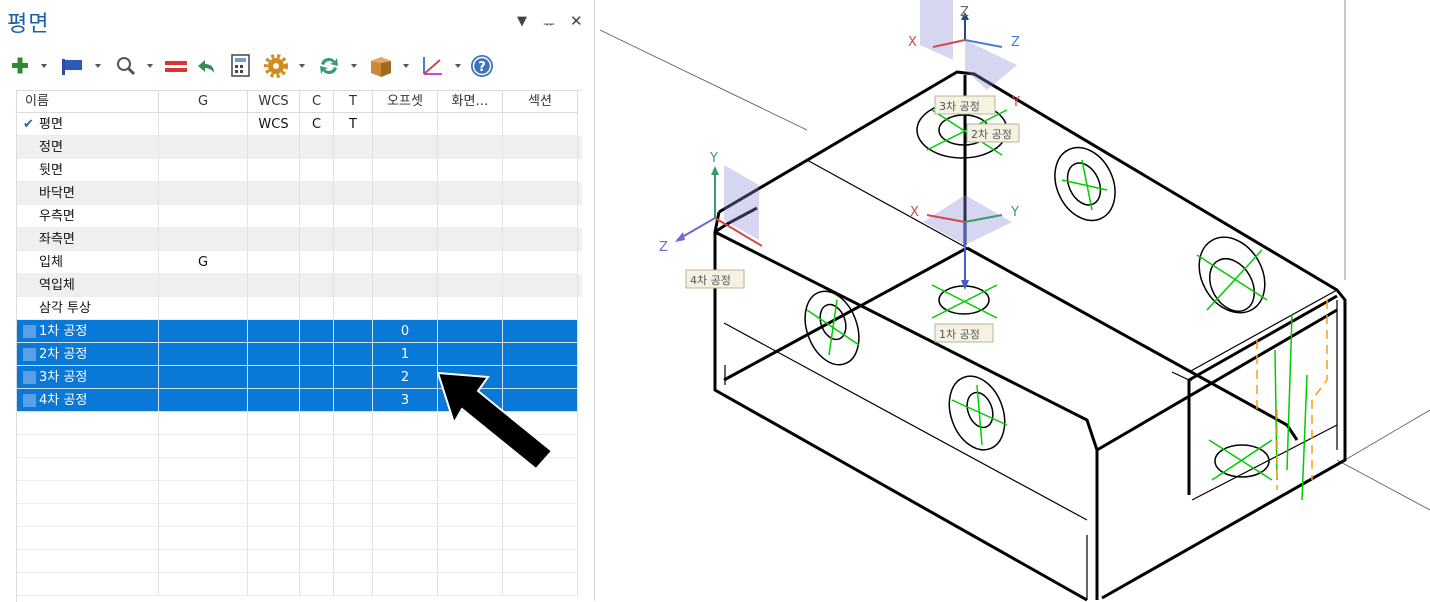 Image resolution: width=1430 pixels, height=602 pixels. I want to click on pin-button: ᅲ, so click(549, 23).